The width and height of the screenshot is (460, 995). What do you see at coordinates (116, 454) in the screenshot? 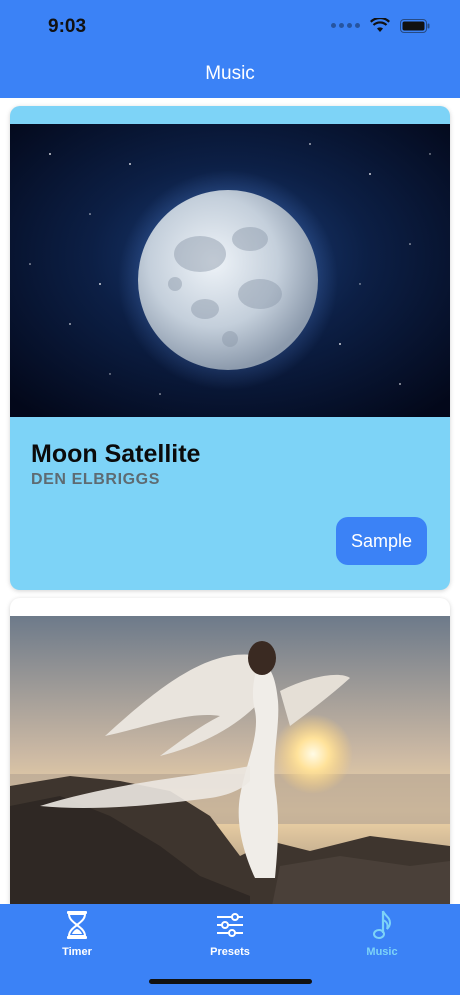
I see `track-title: Moon Satellite` at bounding box center [116, 454].